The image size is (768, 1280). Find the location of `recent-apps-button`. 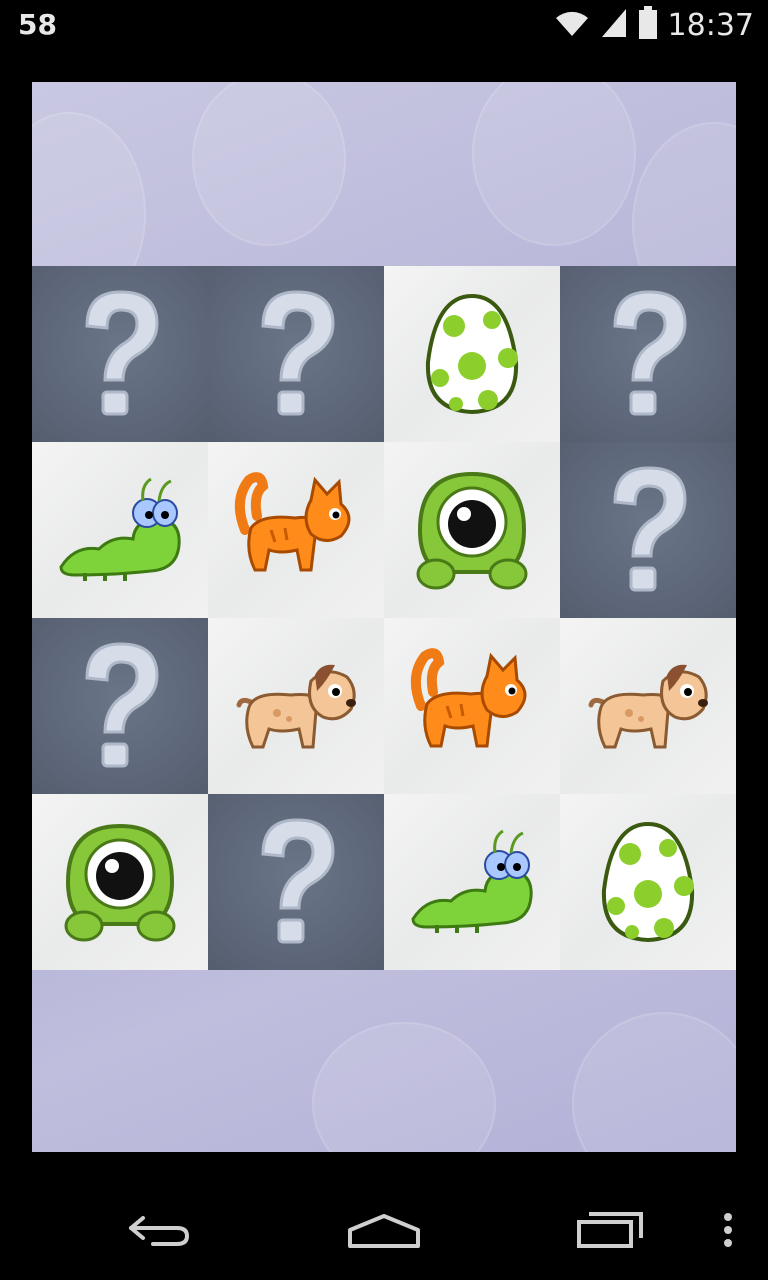

recent-apps-button is located at coordinates (610, 1230).